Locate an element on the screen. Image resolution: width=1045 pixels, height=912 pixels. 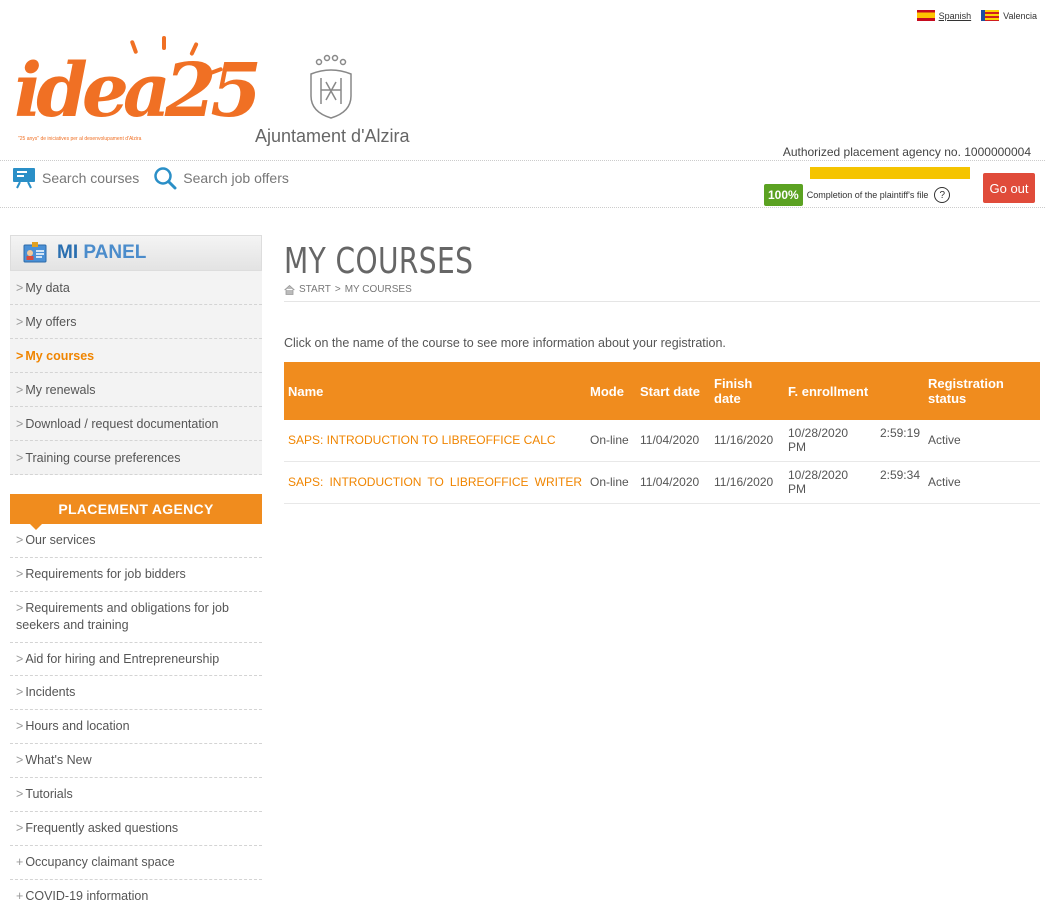
sidebar-item-documentation: > Download / request documentation is located at coordinates (136, 424).